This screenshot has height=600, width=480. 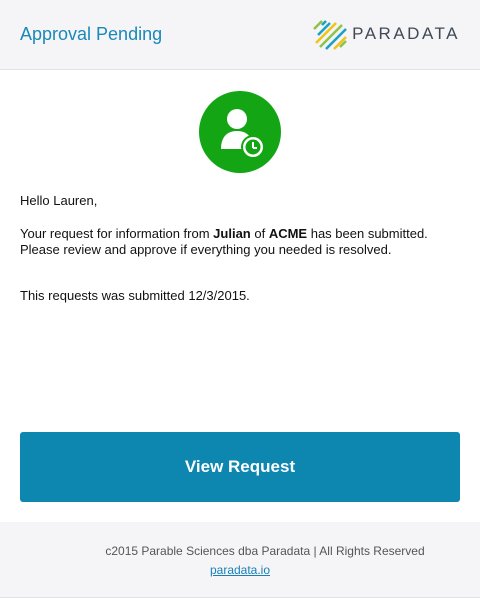 I want to click on paradata-link: paradata.io, so click(x=240, y=570).